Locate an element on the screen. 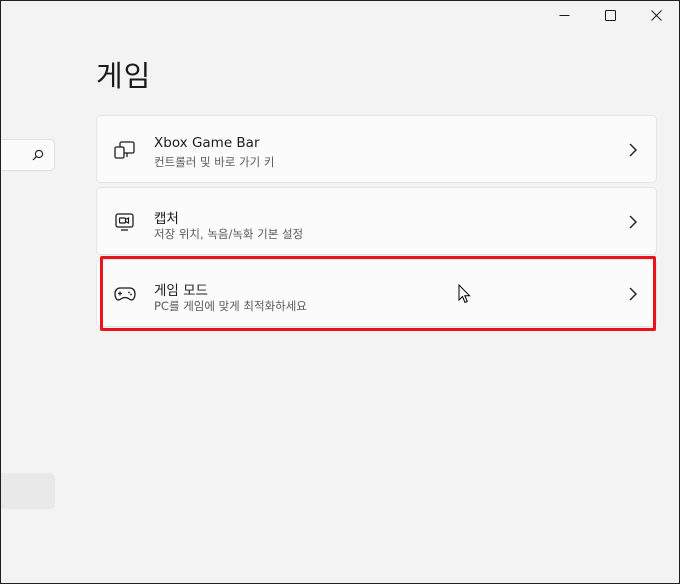  card-subtitle: PC를 게임에 맞게 최적화하세요 is located at coordinates (230, 306).